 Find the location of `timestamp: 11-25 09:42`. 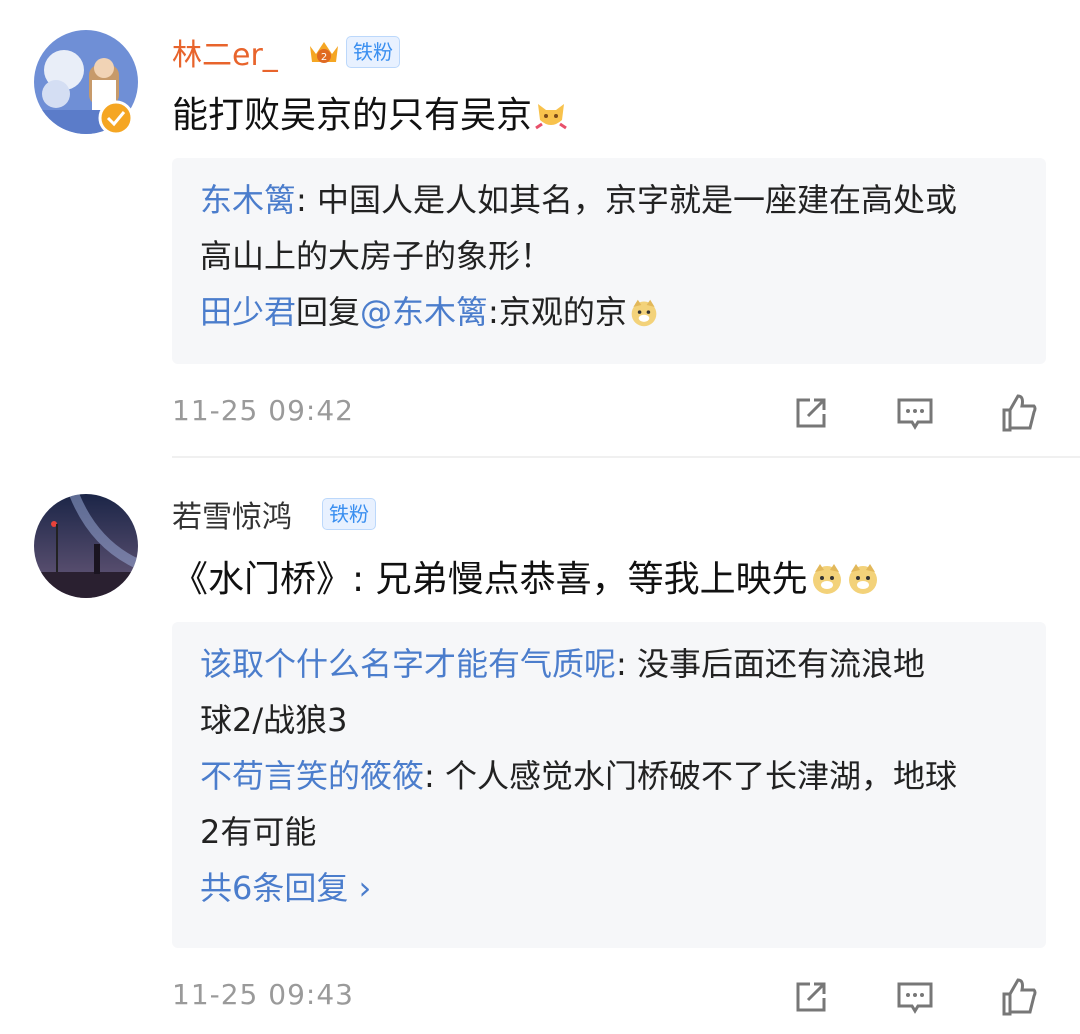

timestamp: 11-25 09:42 is located at coordinates (263, 410).